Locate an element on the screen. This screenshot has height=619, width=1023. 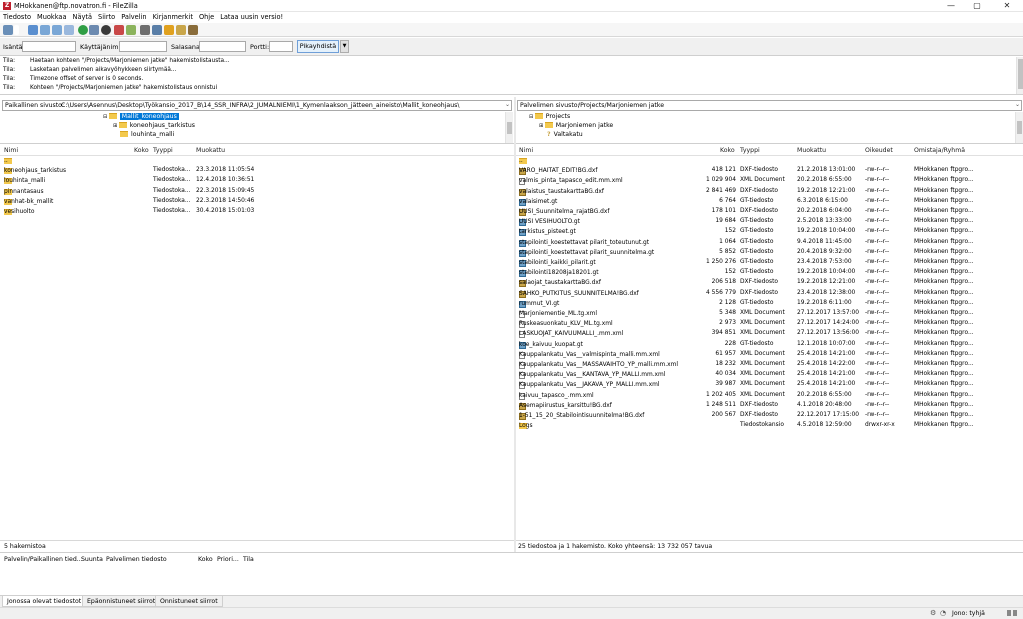
local-file-row: .. is located at coordinates (257, 161).